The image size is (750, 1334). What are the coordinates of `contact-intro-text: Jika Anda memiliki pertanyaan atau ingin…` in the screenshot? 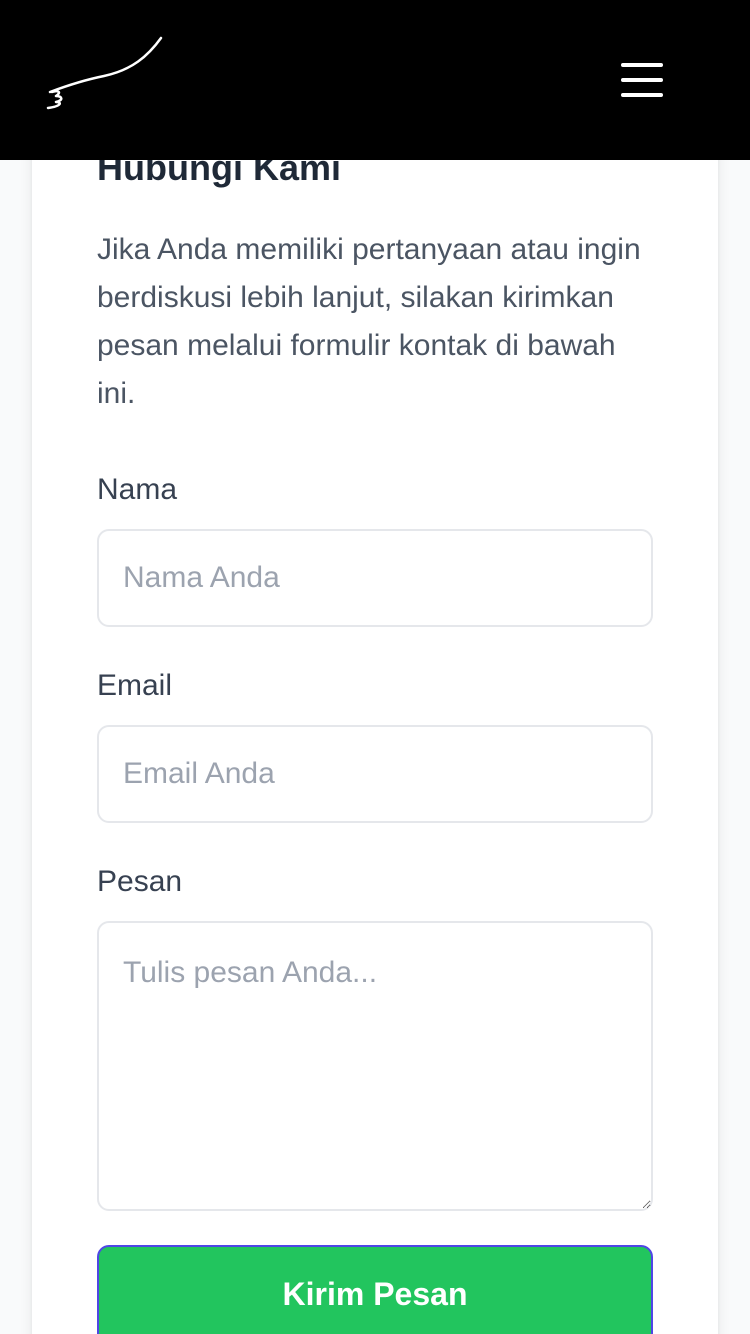 It's located at (369, 321).